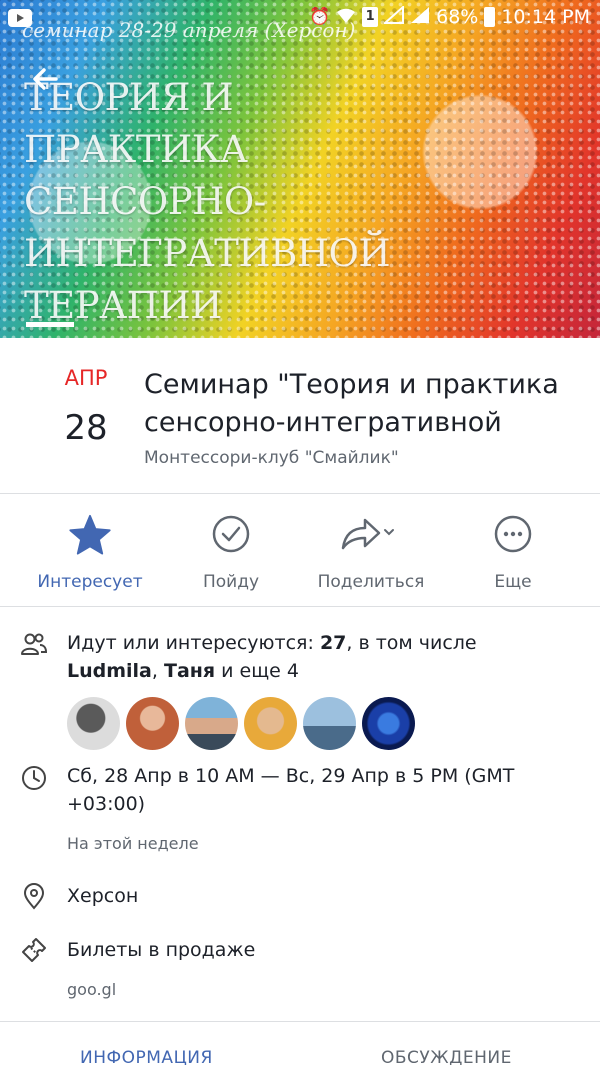  What do you see at coordinates (109, 671) in the screenshot?
I see `guest-name: Ludmila` at bounding box center [109, 671].